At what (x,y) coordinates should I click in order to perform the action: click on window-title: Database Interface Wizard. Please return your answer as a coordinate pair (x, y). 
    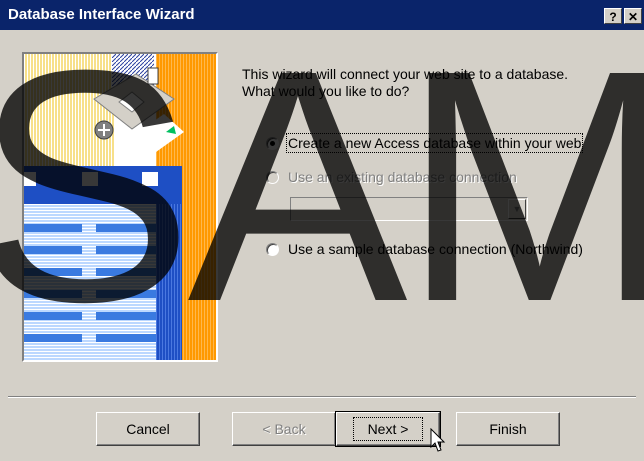
    Looking at the image, I should click on (101, 14).